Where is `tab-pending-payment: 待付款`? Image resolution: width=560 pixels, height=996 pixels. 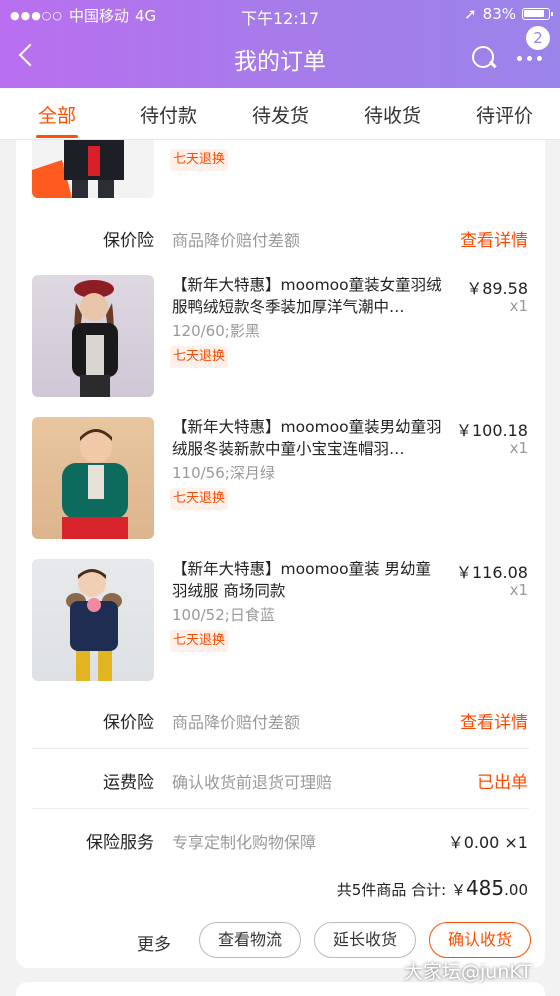 tab-pending-payment: 待付款 is located at coordinates (168, 114).